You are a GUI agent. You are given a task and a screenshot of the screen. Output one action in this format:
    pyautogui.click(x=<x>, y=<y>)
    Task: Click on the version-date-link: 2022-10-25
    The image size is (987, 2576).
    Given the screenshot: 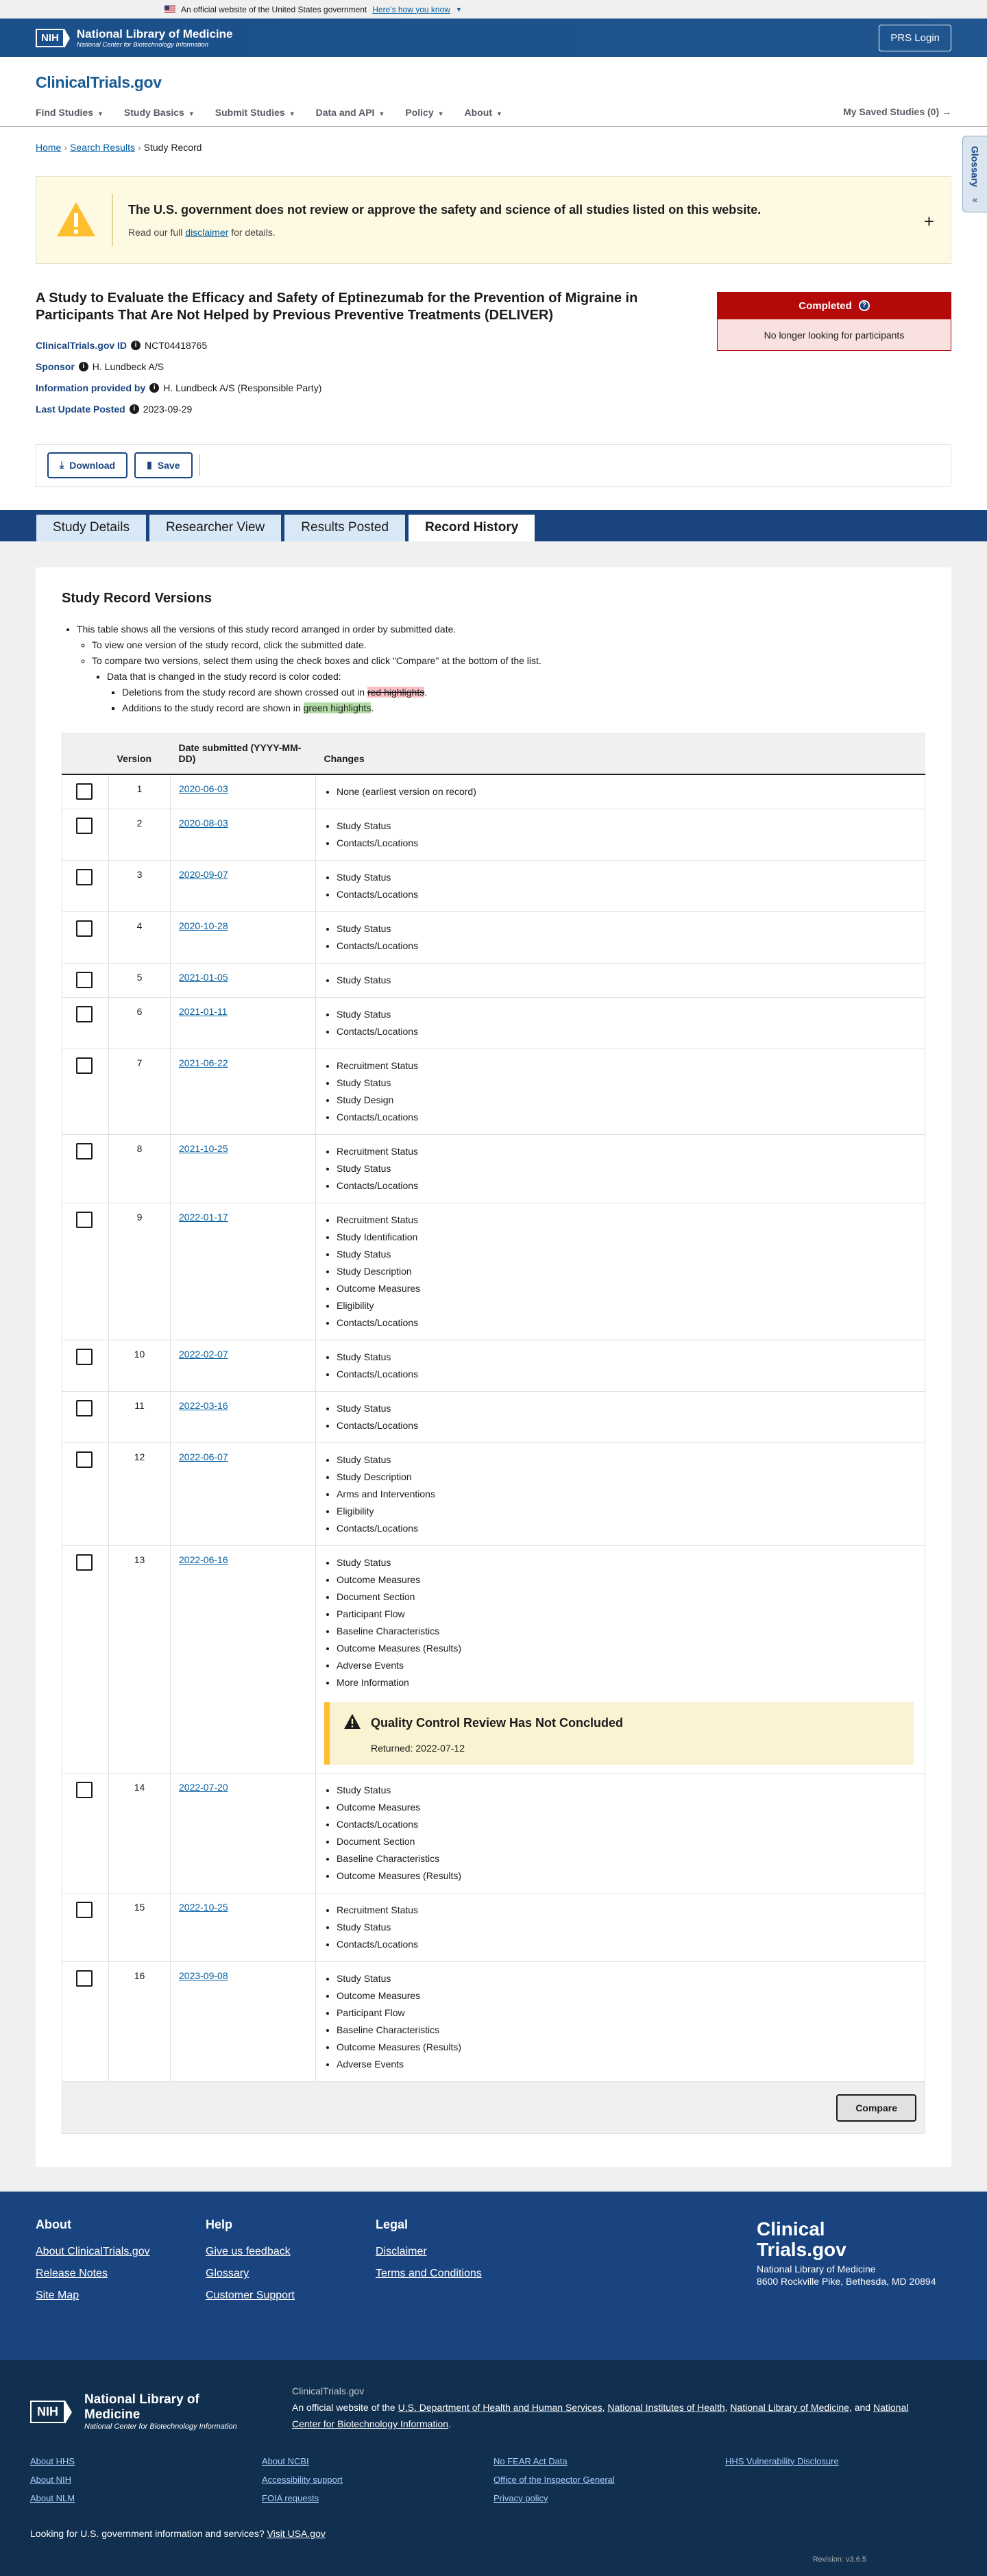 What is the action you would take?
    pyautogui.click(x=203, y=1908)
    